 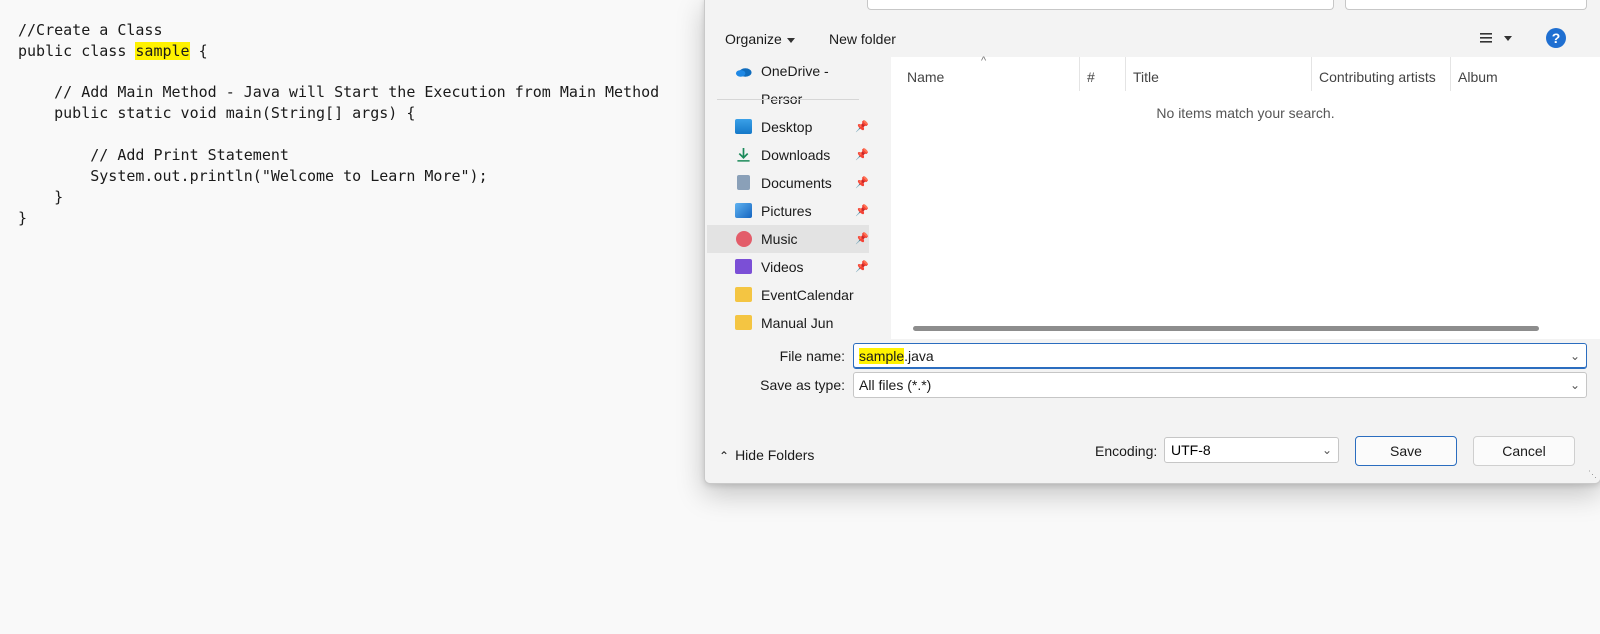 What do you see at coordinates (1226, 328) in the screenshot?
I see `horizontal-scrollbar` at bounding box center [1226, 328].